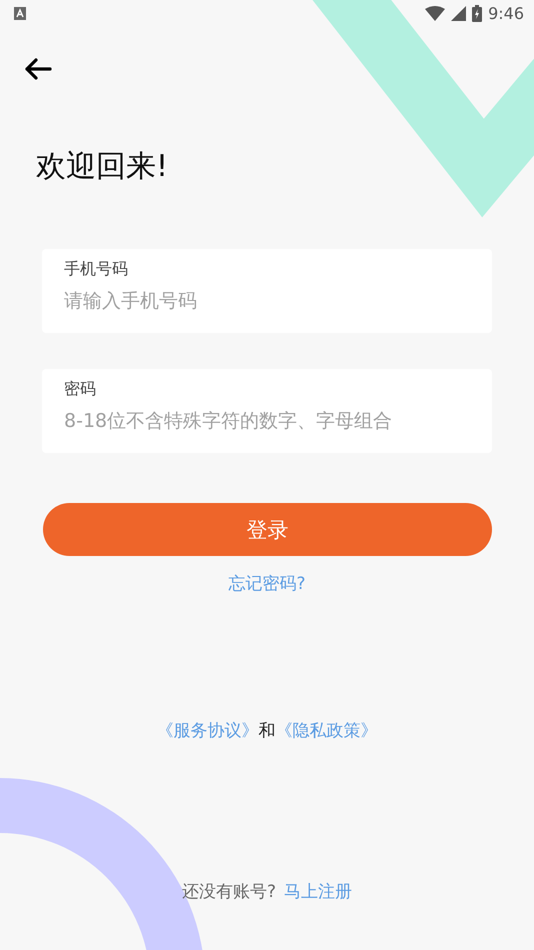  I want to click on status-time: 9:46, so click(506, 13).